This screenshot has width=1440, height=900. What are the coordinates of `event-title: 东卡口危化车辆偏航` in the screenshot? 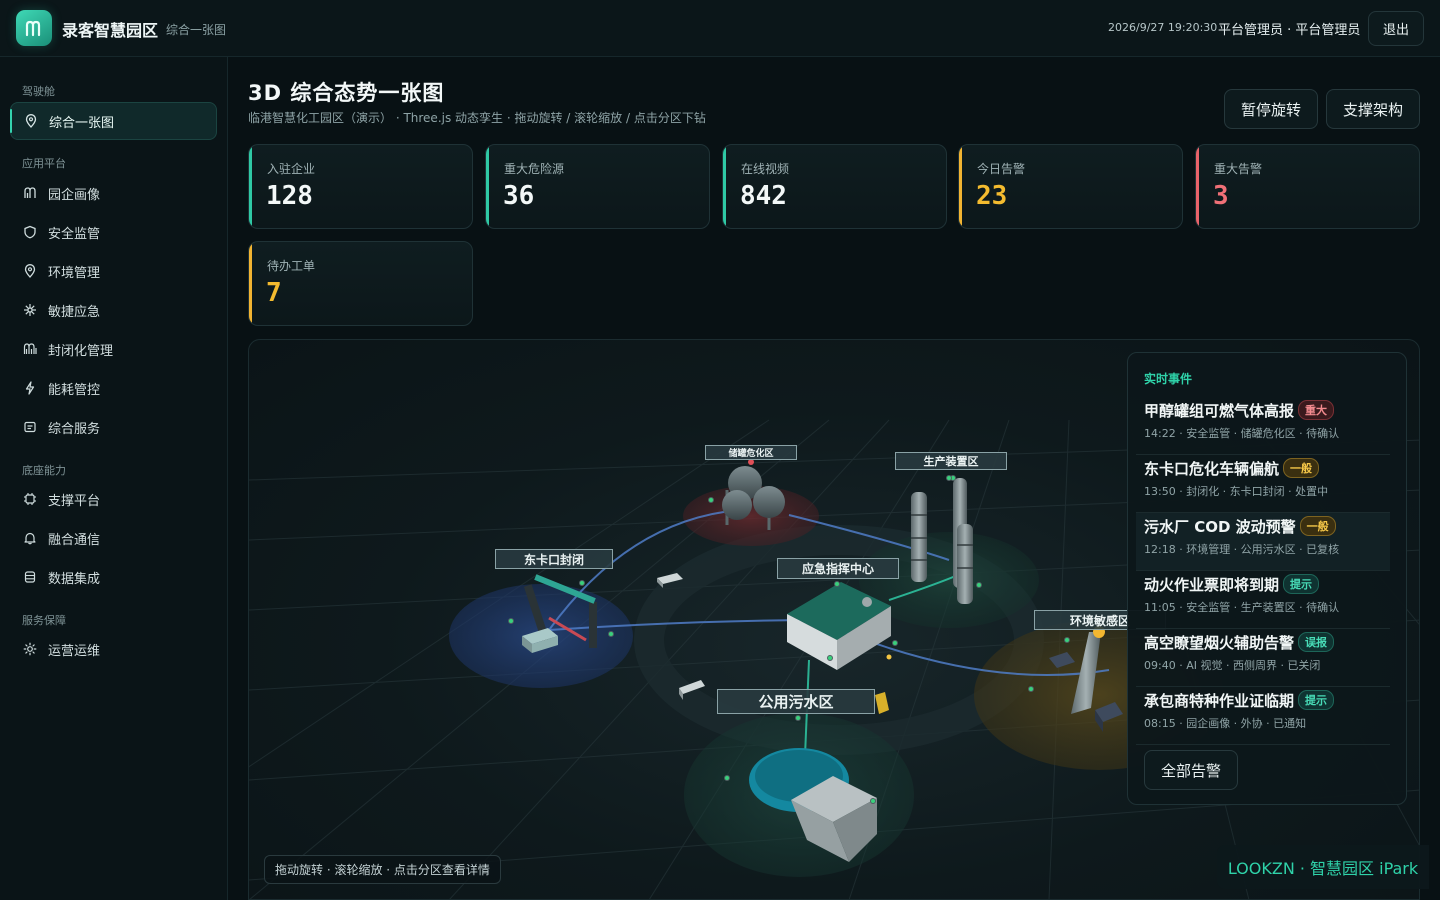 It's located at (1212, 469).